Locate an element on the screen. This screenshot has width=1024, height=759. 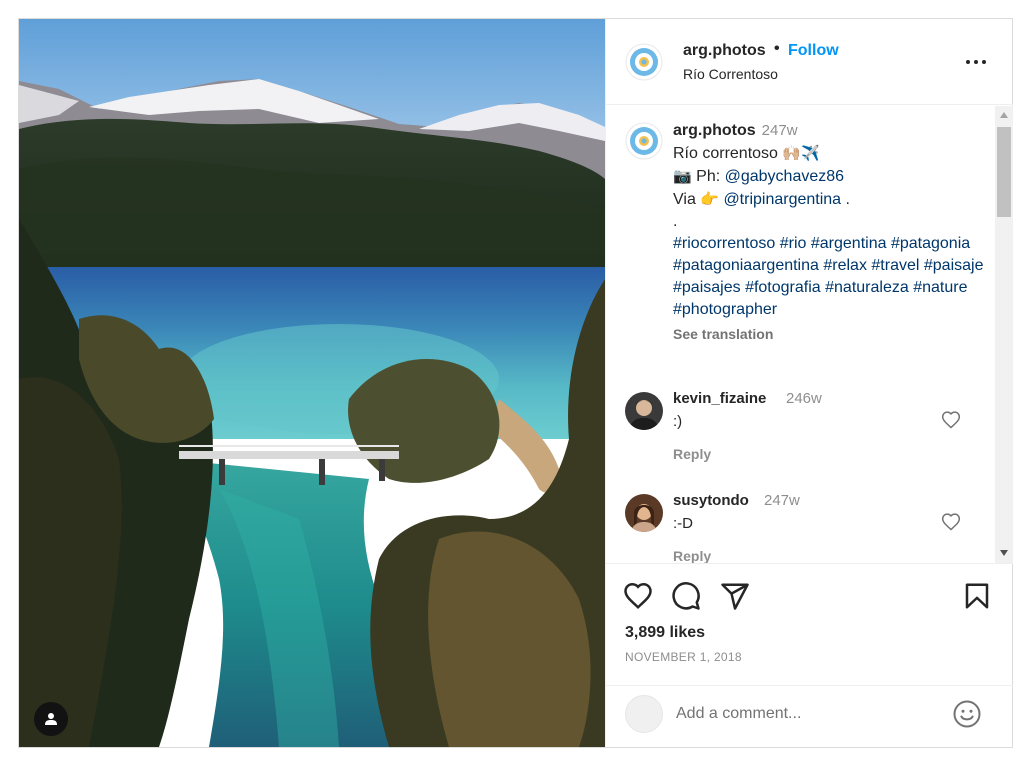
ph-prefix: Ph: is located at coordinates (708, 176).